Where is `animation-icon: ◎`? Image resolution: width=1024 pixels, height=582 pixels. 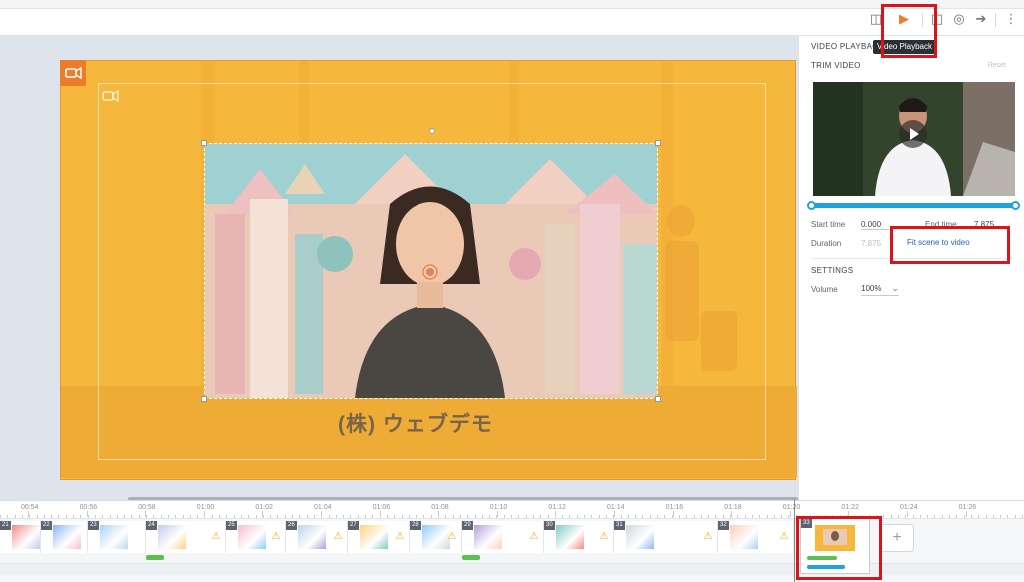 animation-icon: ◎ is located at coordinates (959, 20).